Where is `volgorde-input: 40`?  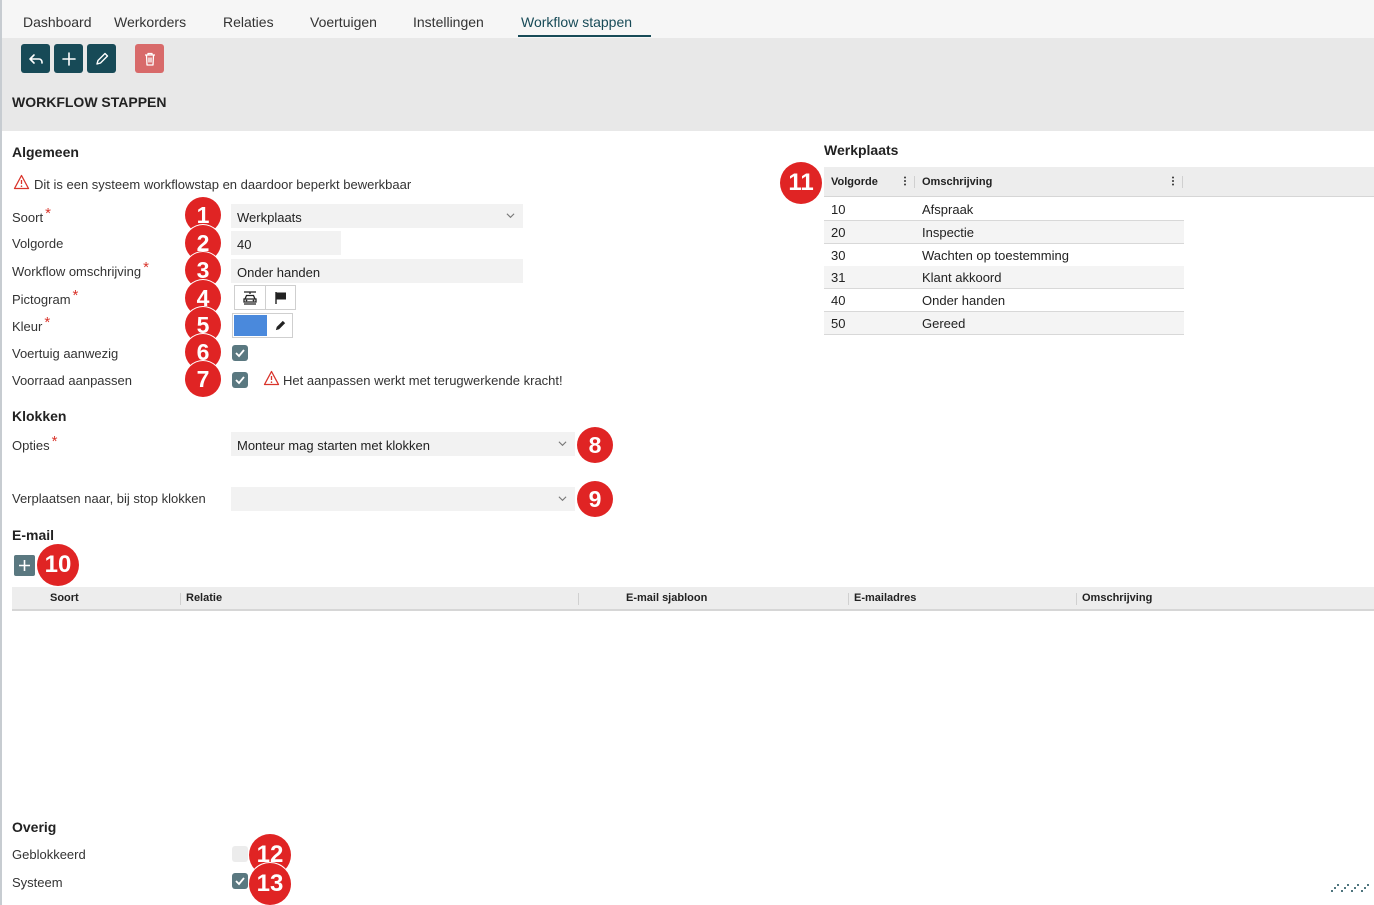
volgorde-input: 40 is located at coordinates (286, 243).